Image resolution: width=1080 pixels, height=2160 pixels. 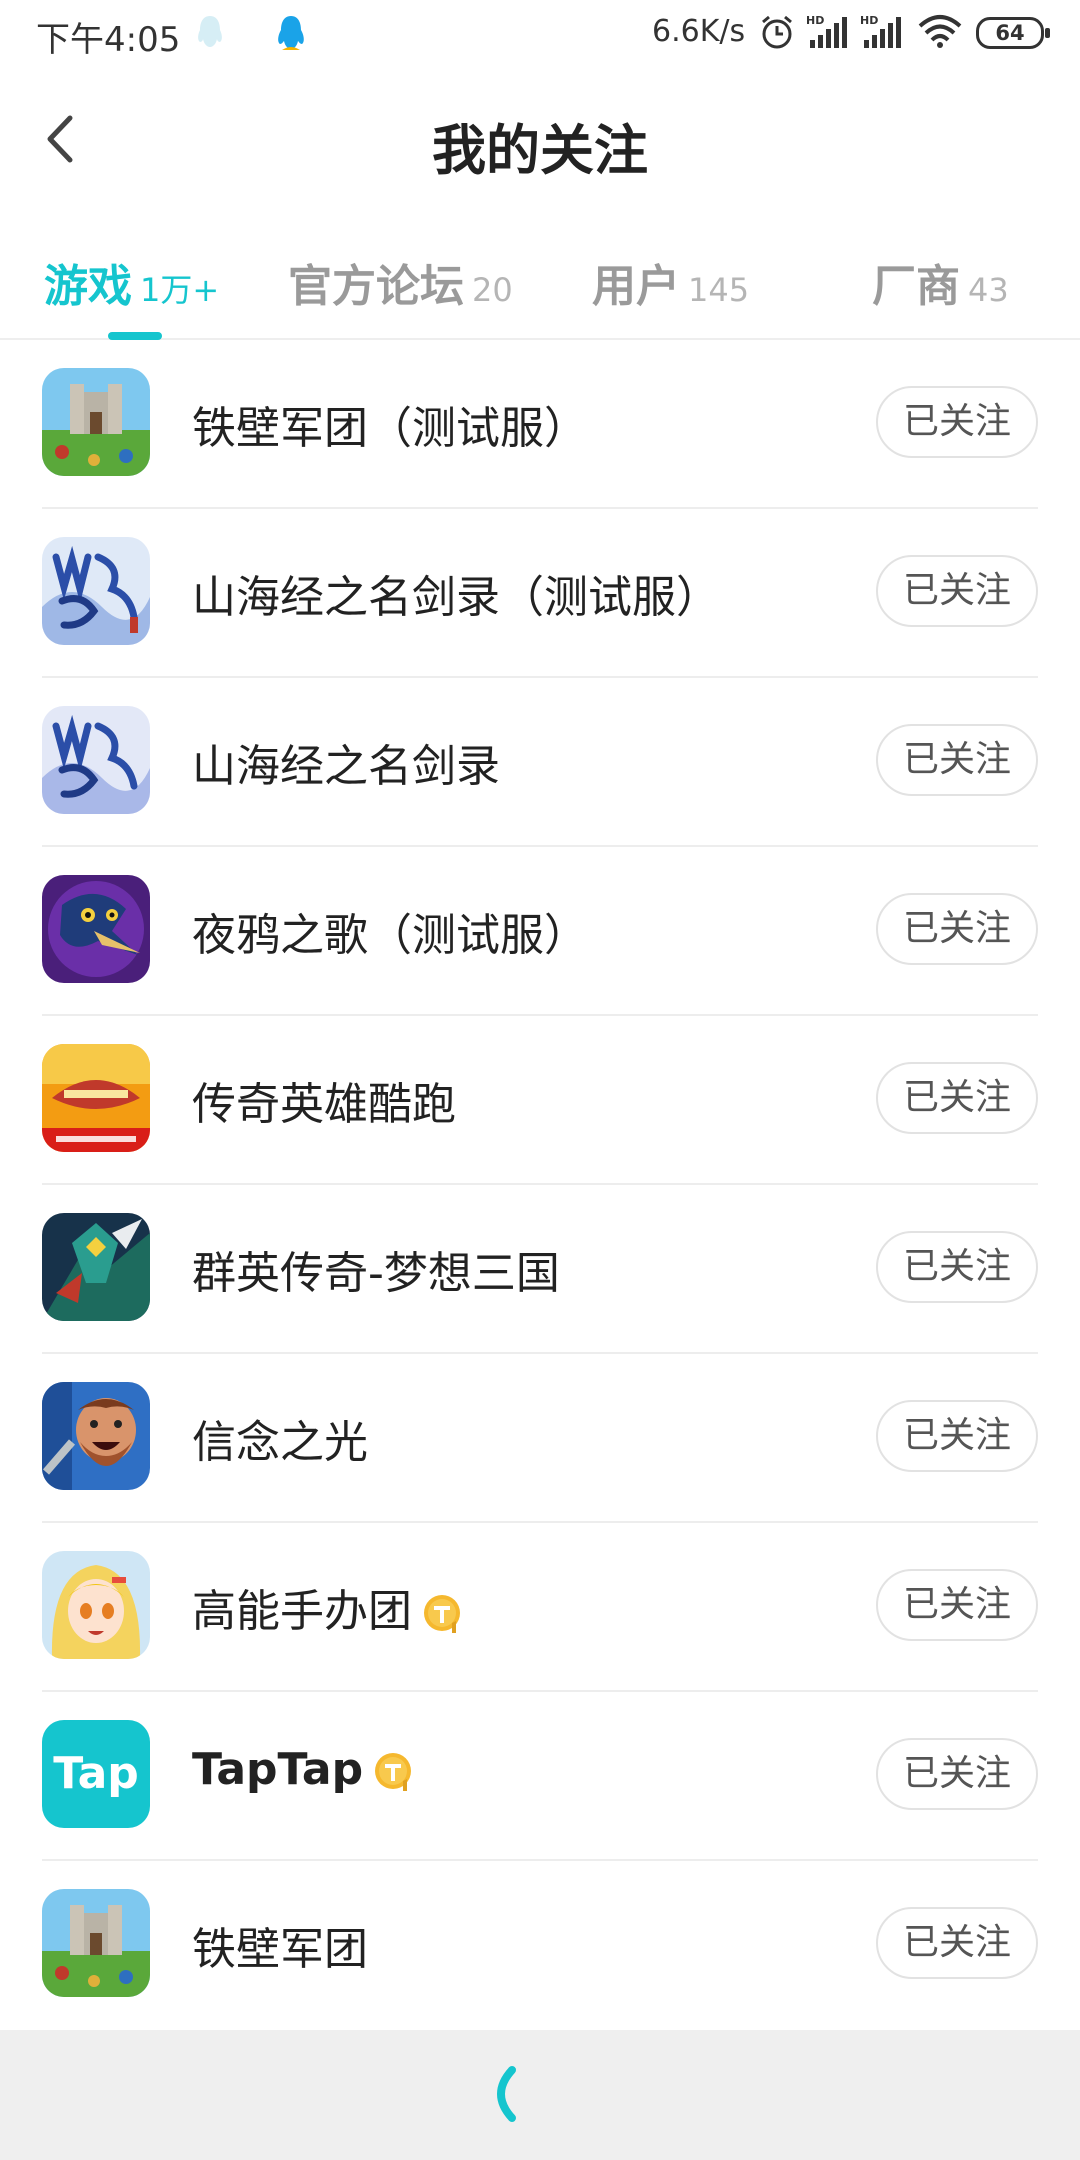 What do you see at coordinates (108, 40) in the screenshot?
I see `status-time: 下午4:05` at bounding box center [108, 40].